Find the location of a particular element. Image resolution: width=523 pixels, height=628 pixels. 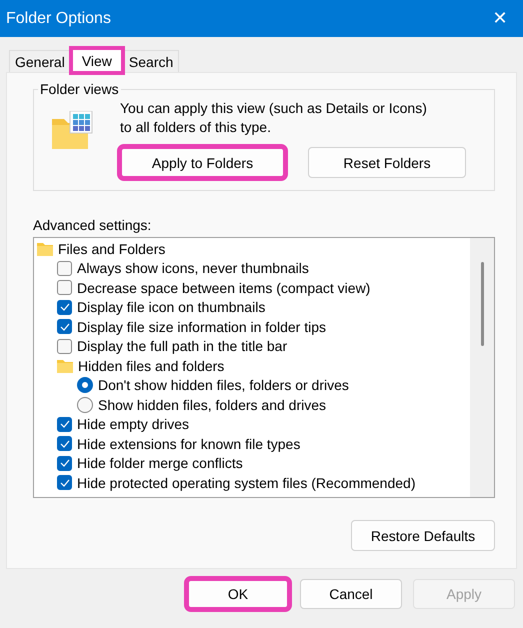

description-text: You can apply this view (such as Details or Icons) to all folders of this type. is located at coordinates (274, 118).